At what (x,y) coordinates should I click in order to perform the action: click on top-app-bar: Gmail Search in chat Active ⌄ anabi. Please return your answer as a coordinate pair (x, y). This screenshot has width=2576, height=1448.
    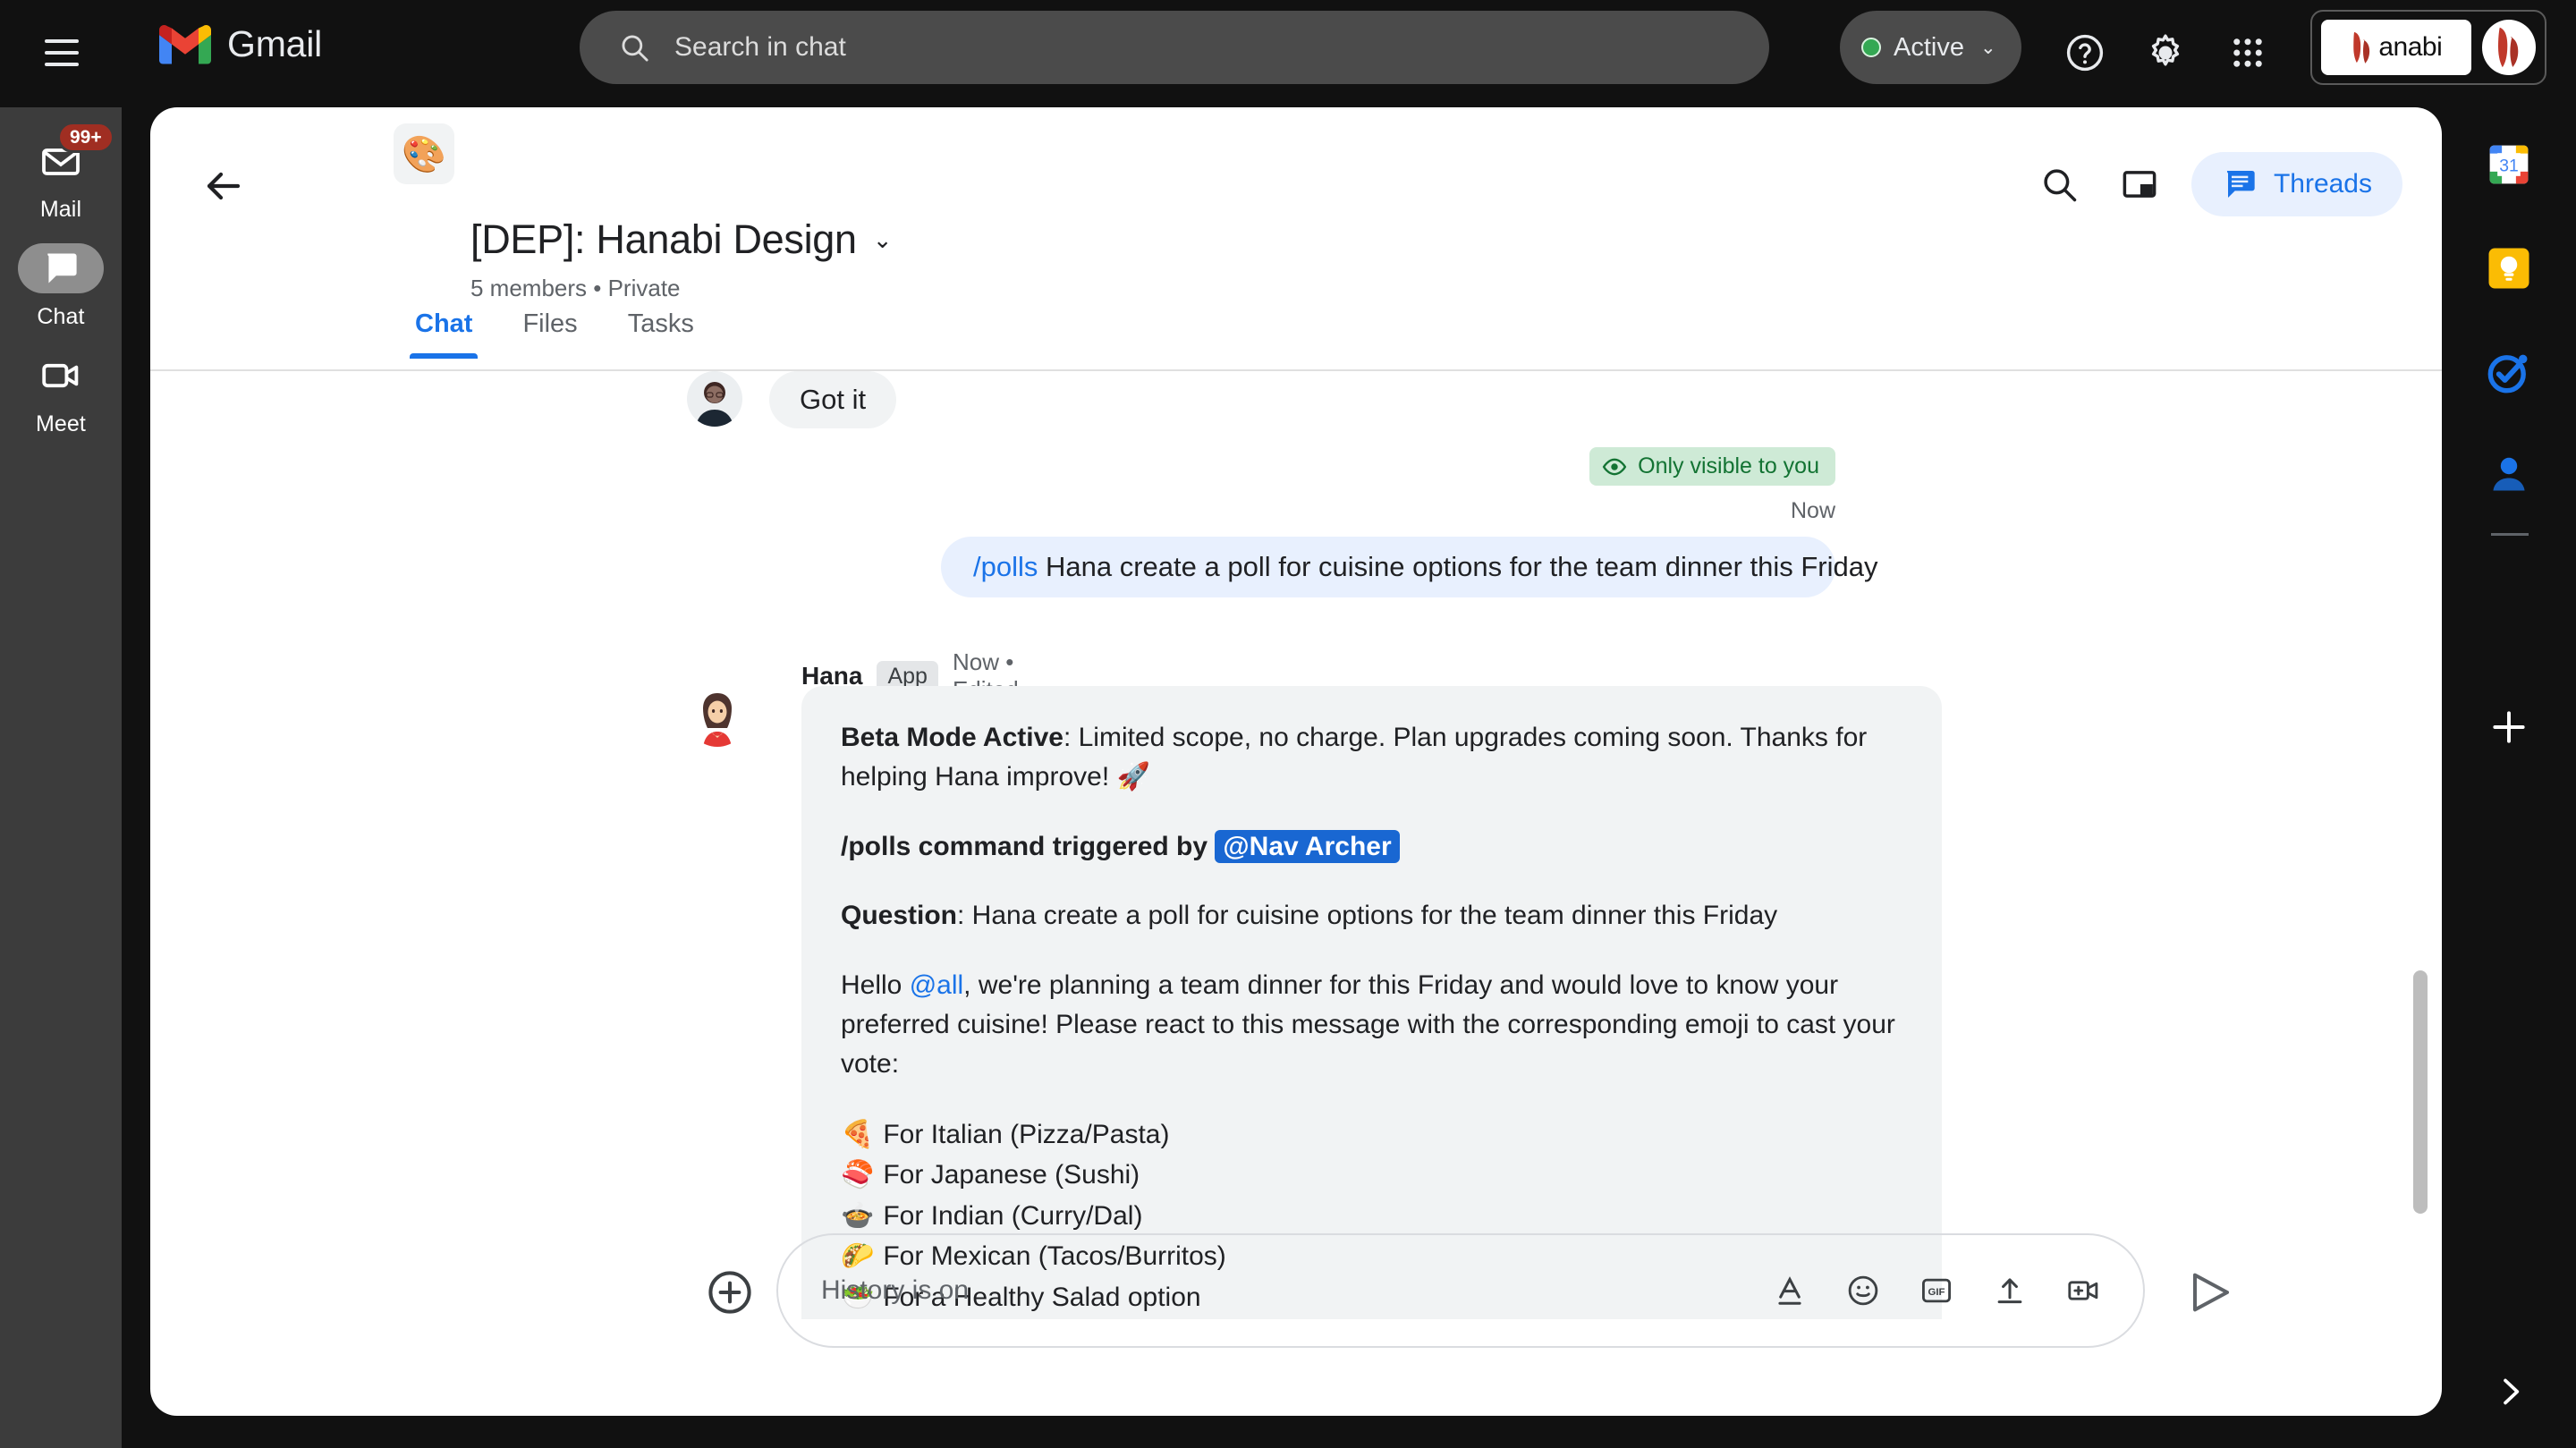
    Looking at the image, I should click on (1288, 53).